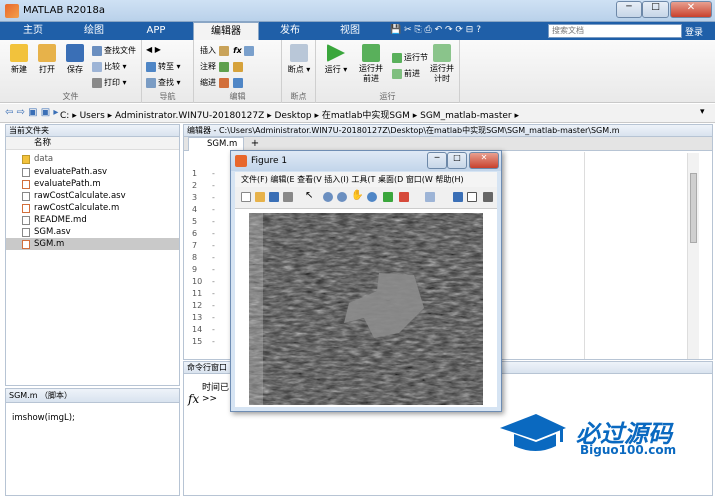 This screenshot has height=500, width=715. What do you see at coordinates (404, 197) in the screenshot?
I see `brush-icon` at bounding box center [404, 197].